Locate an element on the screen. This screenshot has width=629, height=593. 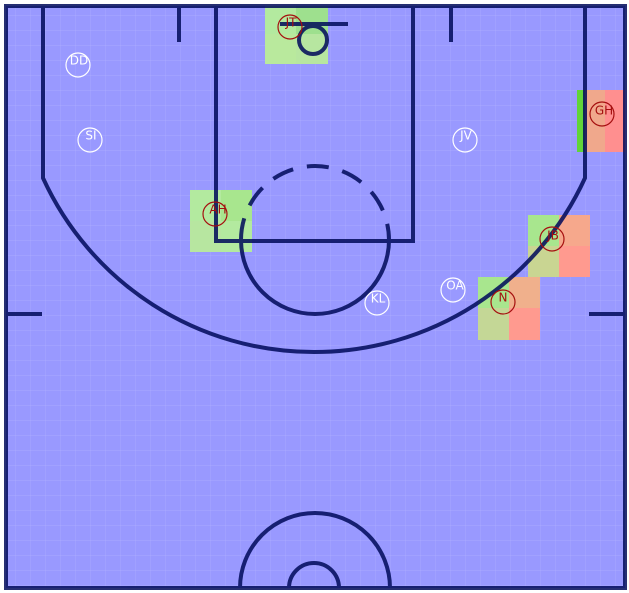
player-label-oa: OA is located at coordinates (455, 286).